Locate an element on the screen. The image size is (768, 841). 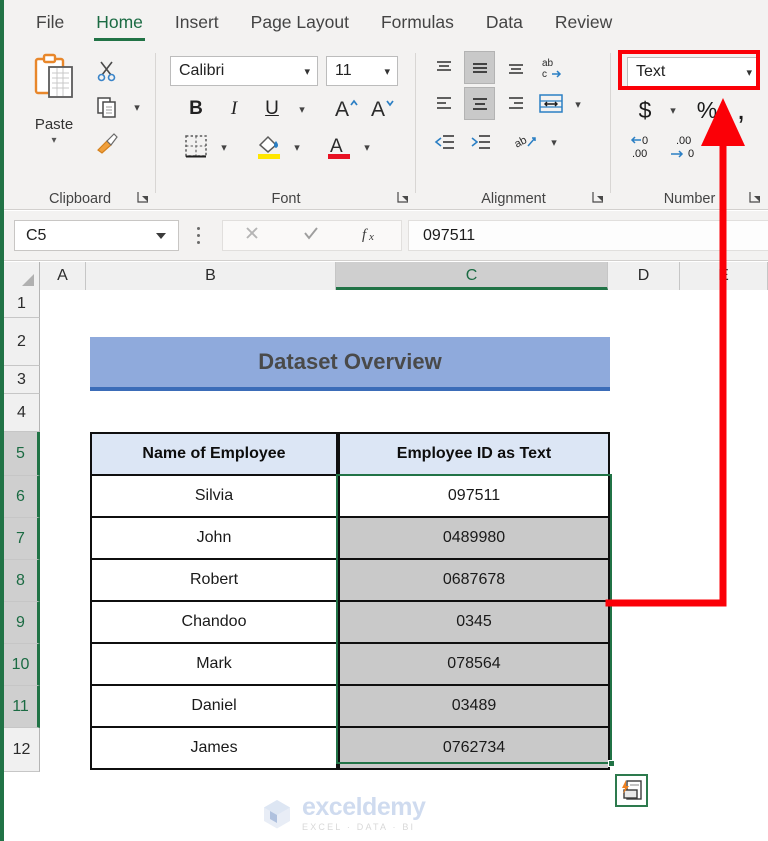
column-header-E: E is located at coordinates (724, 276).